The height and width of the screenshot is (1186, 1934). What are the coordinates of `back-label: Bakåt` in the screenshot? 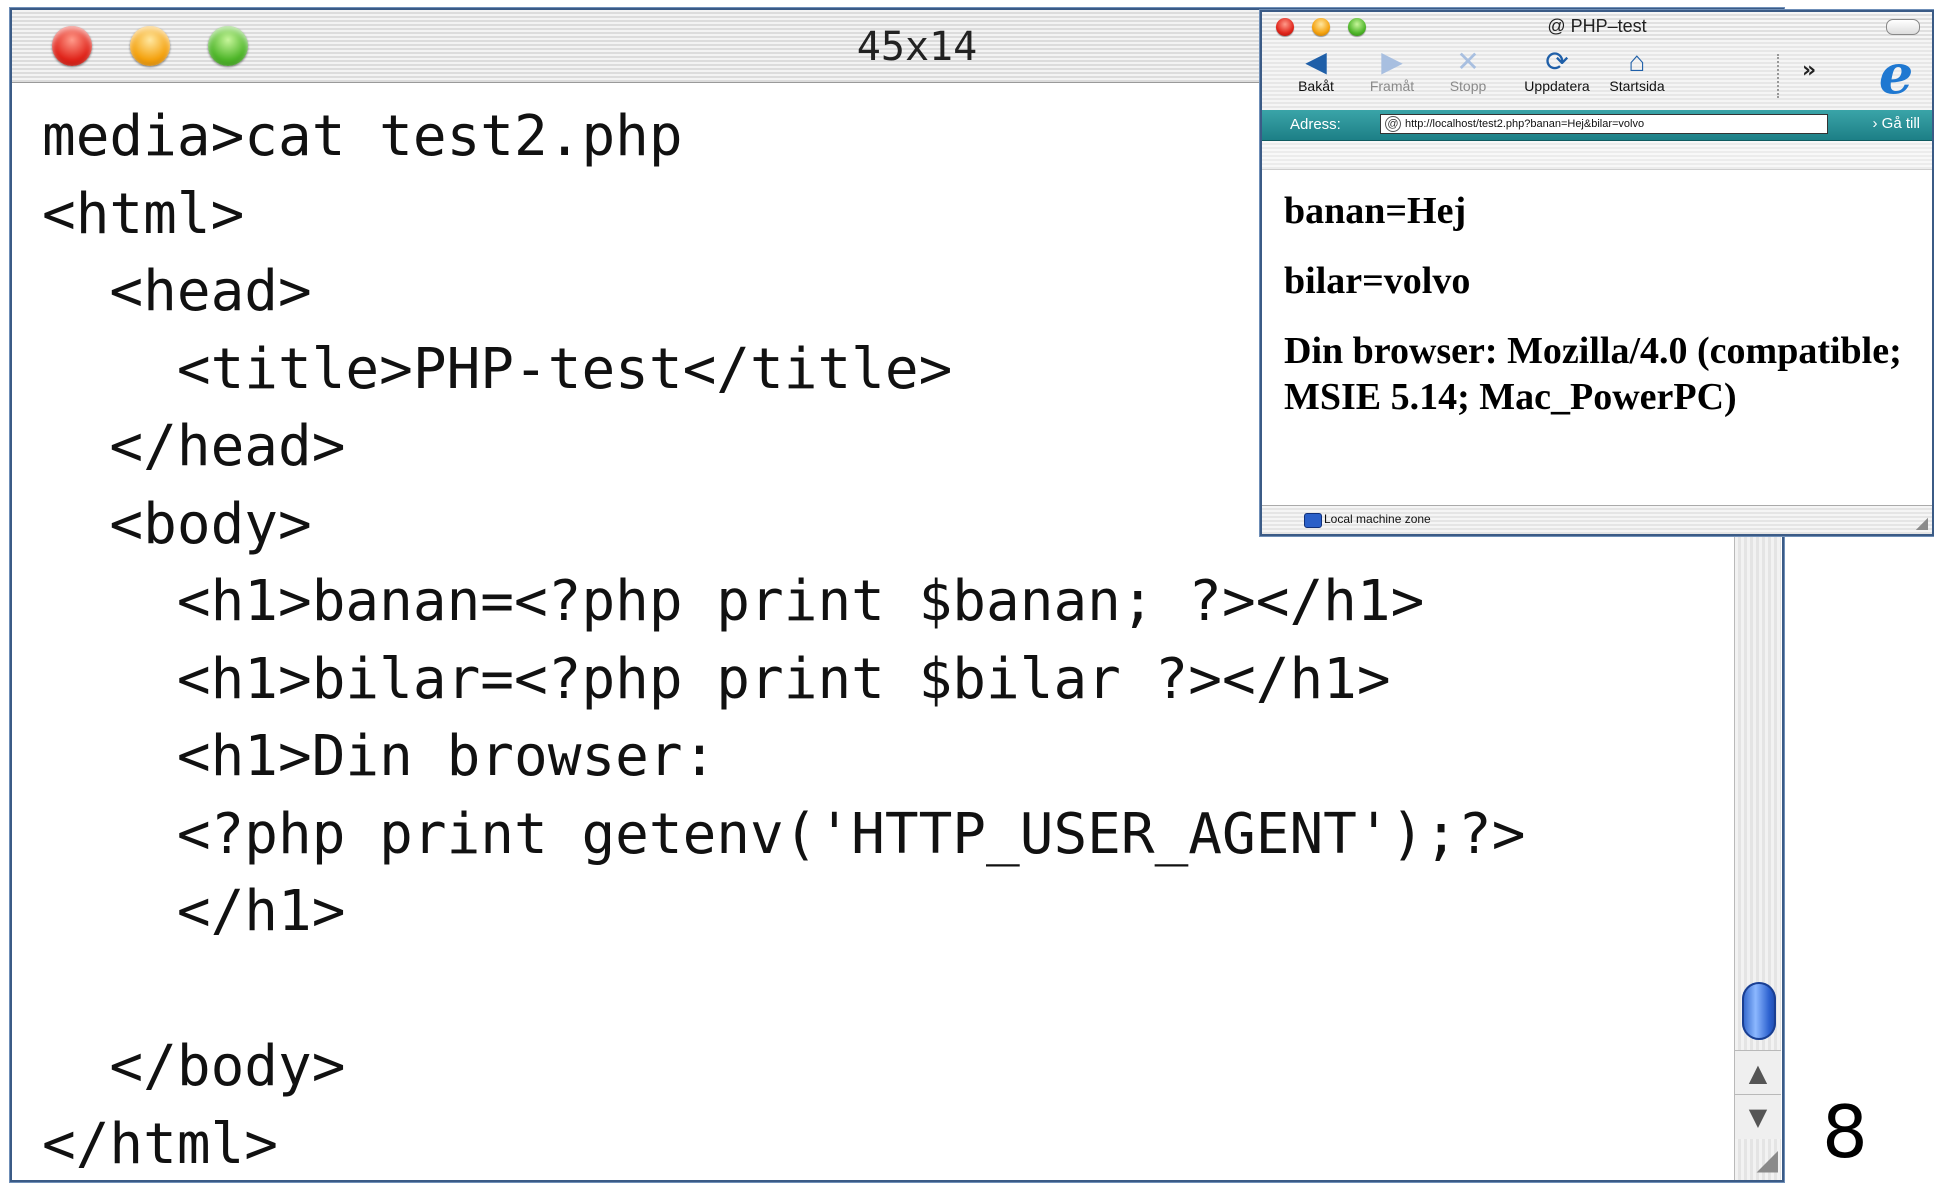 It's located at (1316, 86).